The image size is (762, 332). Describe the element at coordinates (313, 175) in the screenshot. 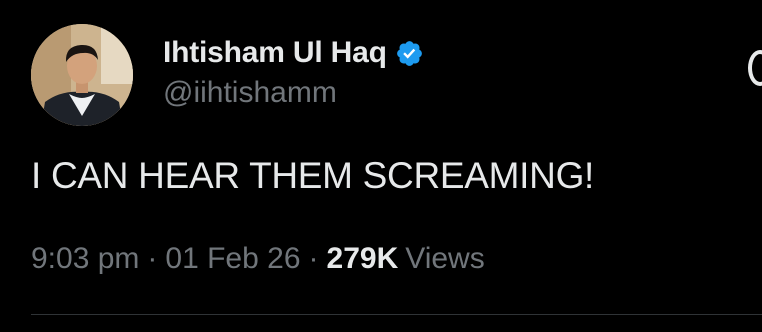

I see `tweet-text: I CAN HEAR THEM SCREAMING!` at that location.